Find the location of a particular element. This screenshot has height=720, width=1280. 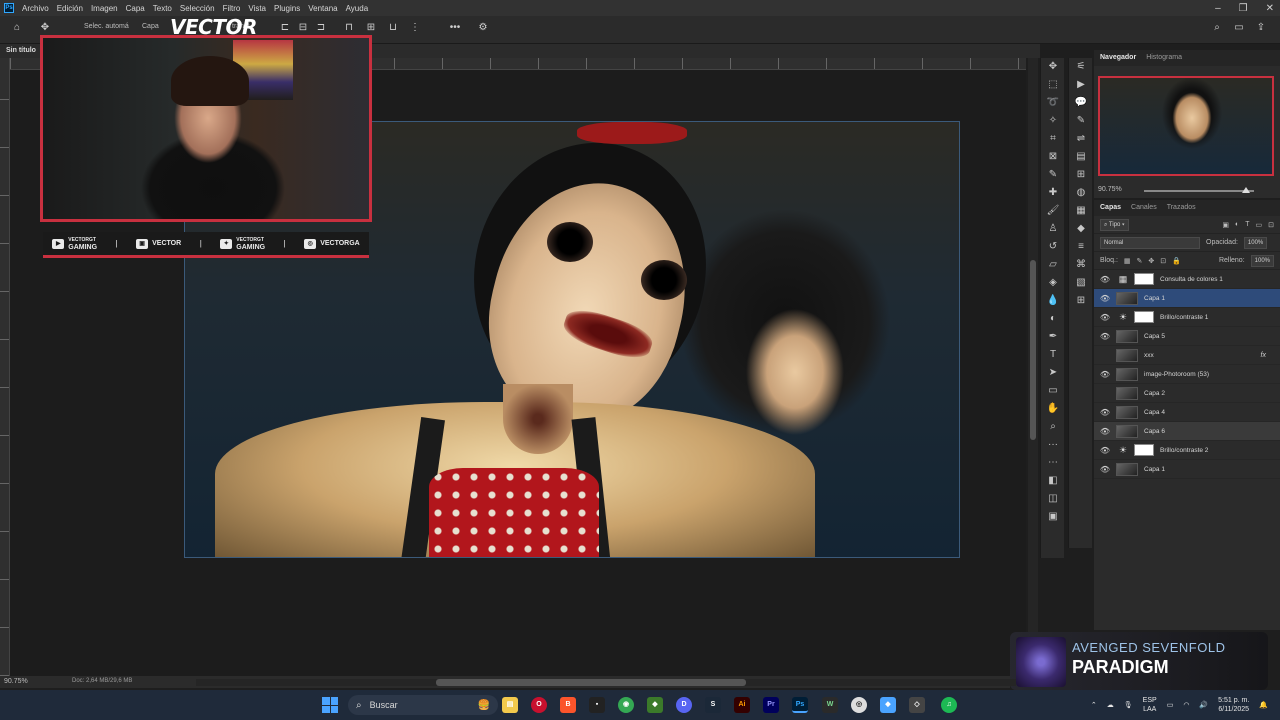

chrome-icon: ◉ is located at coordinates (626, 705).